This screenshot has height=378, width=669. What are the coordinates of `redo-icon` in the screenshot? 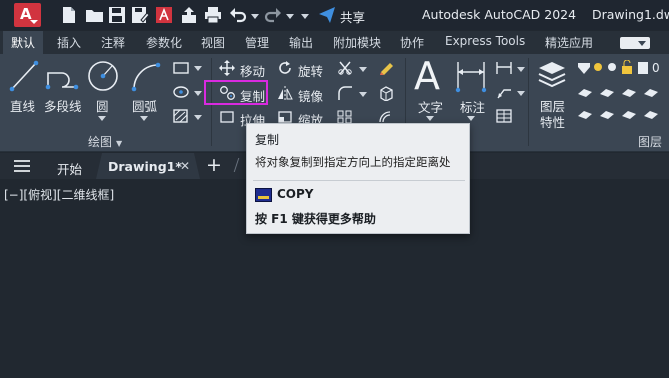 It's located at (273, 15).